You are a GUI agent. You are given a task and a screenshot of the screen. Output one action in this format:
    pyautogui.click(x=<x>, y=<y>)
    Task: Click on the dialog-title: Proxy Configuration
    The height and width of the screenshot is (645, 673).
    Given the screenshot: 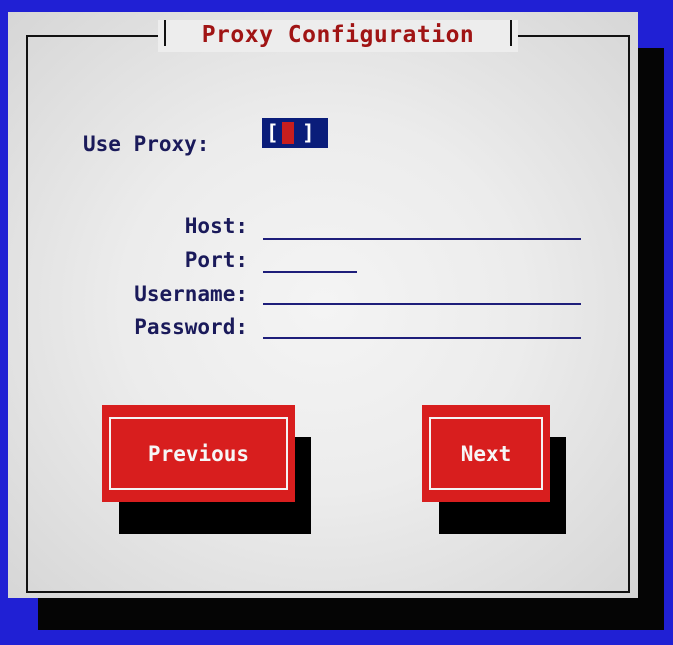 What is the action you would take?
    pyautogui.click(x=338, y=35)
    